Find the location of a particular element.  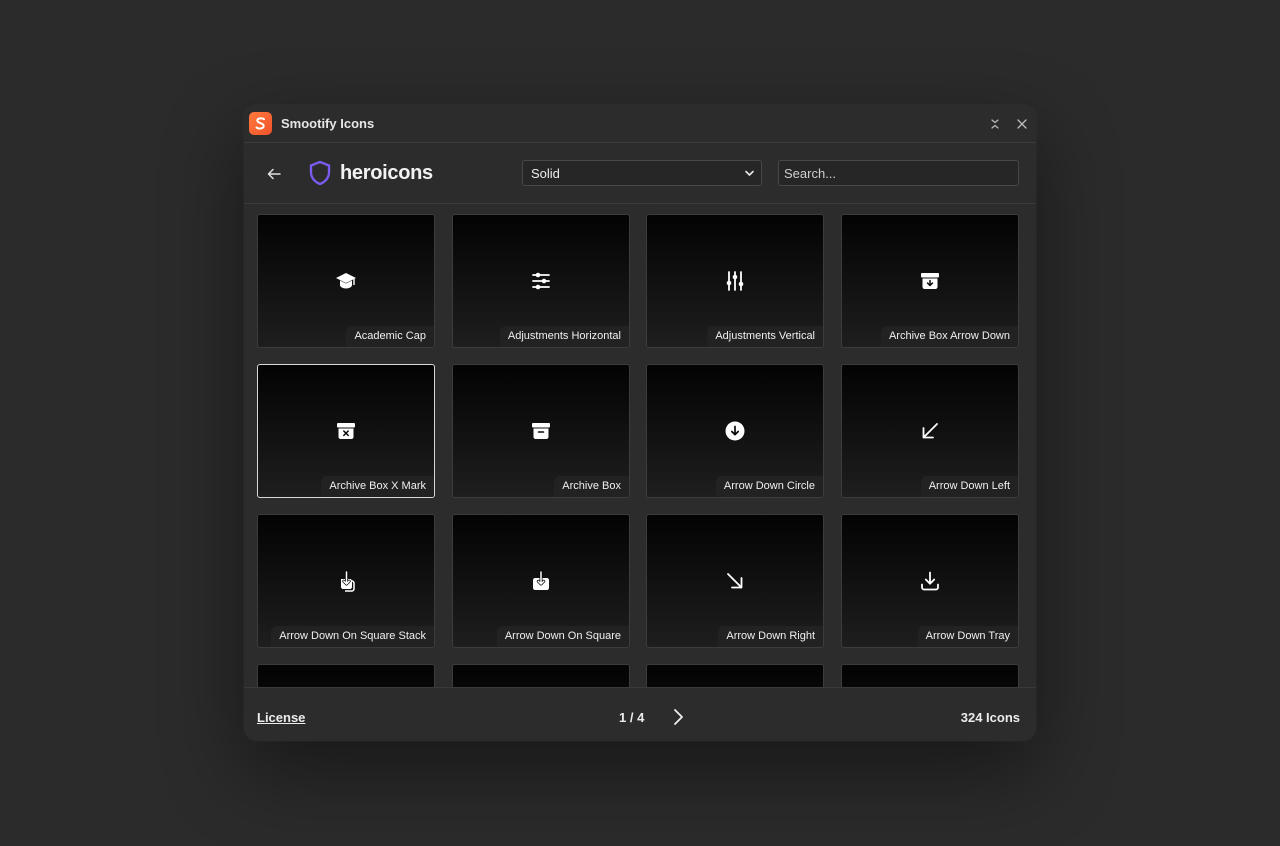

icon-tile: Adjustments Vertical is located at coordinates (735, 281).